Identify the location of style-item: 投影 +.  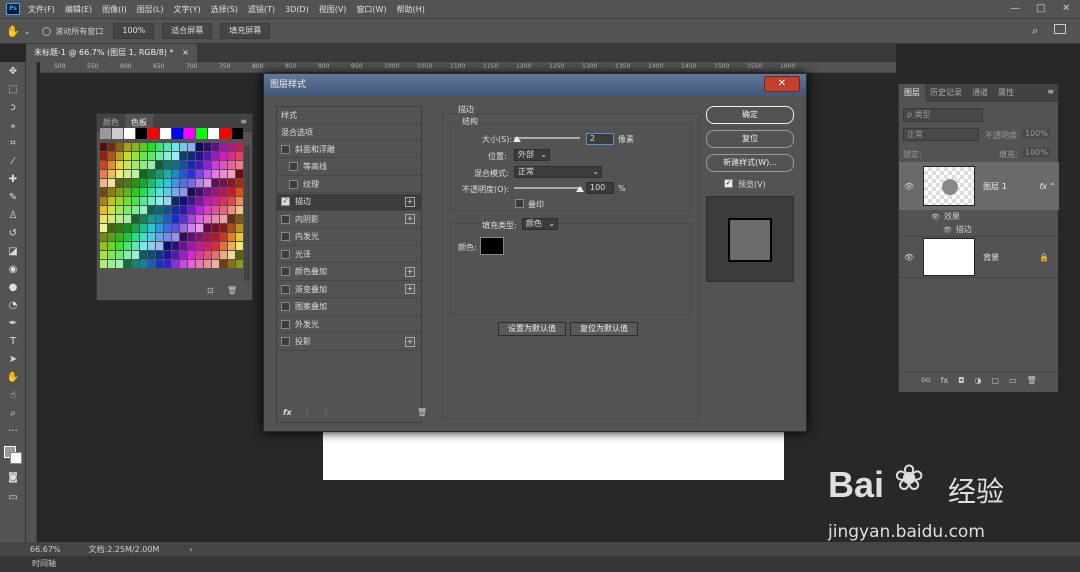
(349, 342).